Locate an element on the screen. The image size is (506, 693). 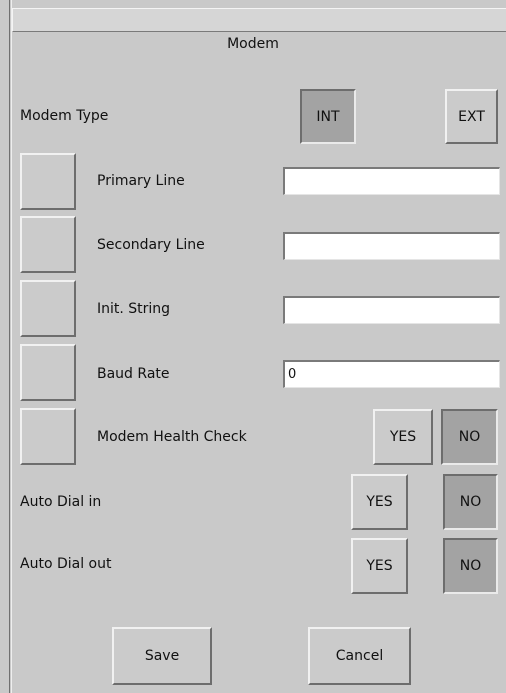
auto-dial-in-label: Auto Dial in is located at coordinates (61, 502).